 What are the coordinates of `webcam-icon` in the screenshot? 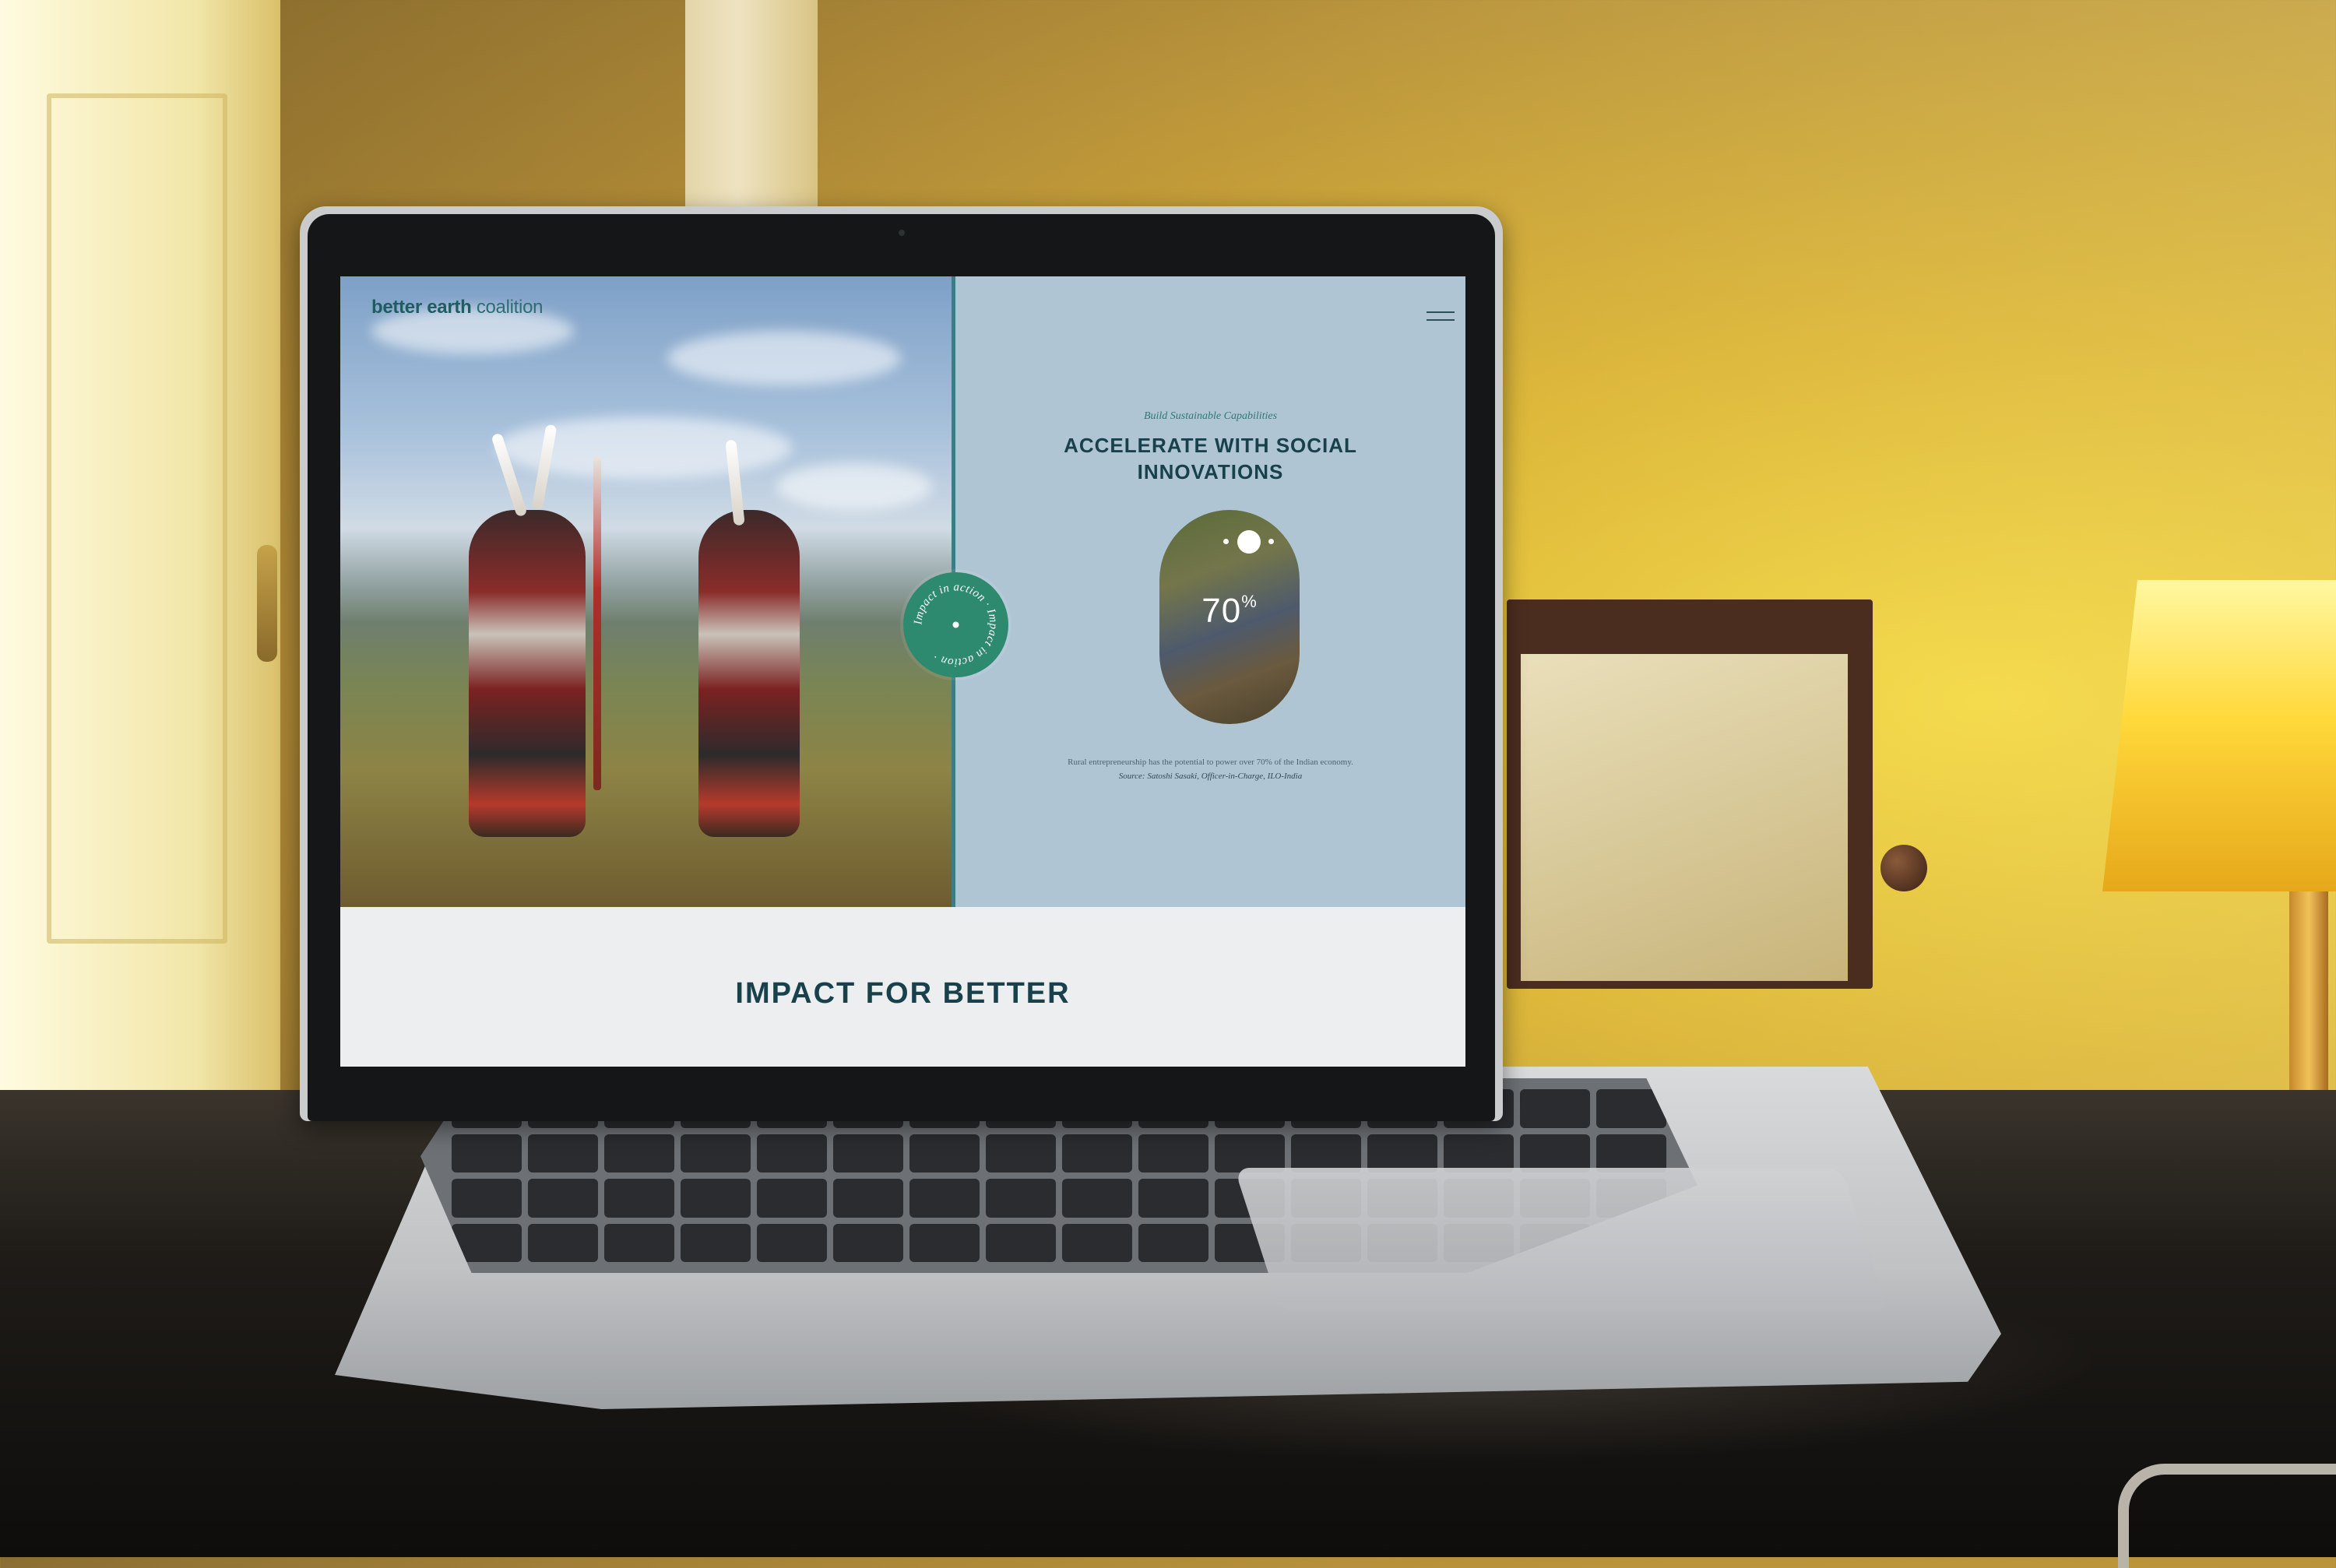 It's located at (901, 233).